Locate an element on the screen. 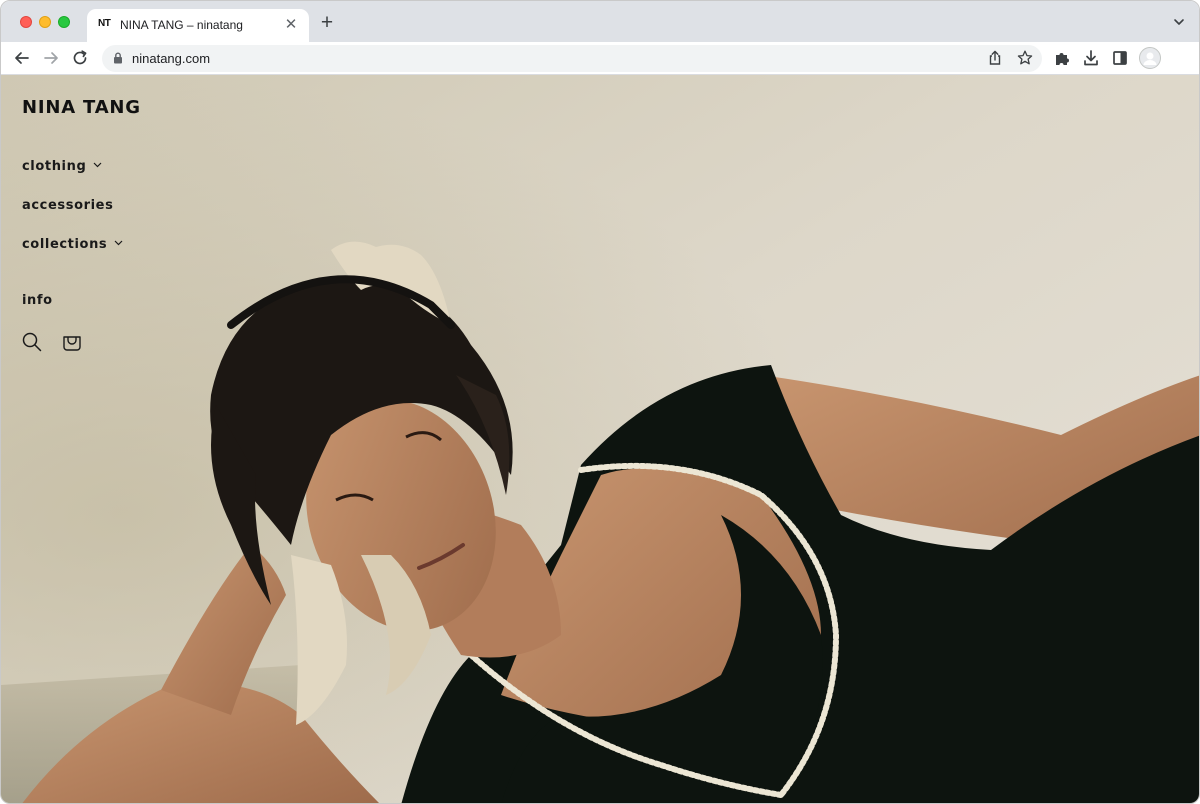 The height and width of the screenshot is (804, 1200). cart-icon is located at coordinates (72, 342).